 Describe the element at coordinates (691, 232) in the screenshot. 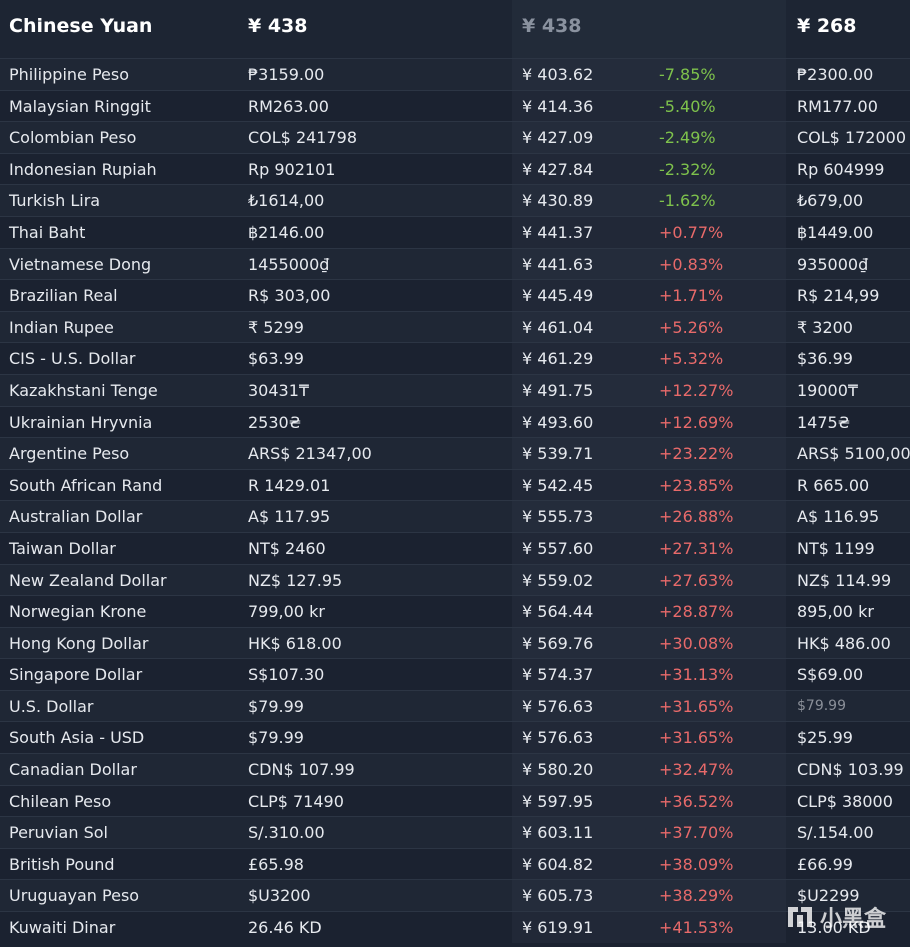

I see `percent-diff: +0.77%` at that location.